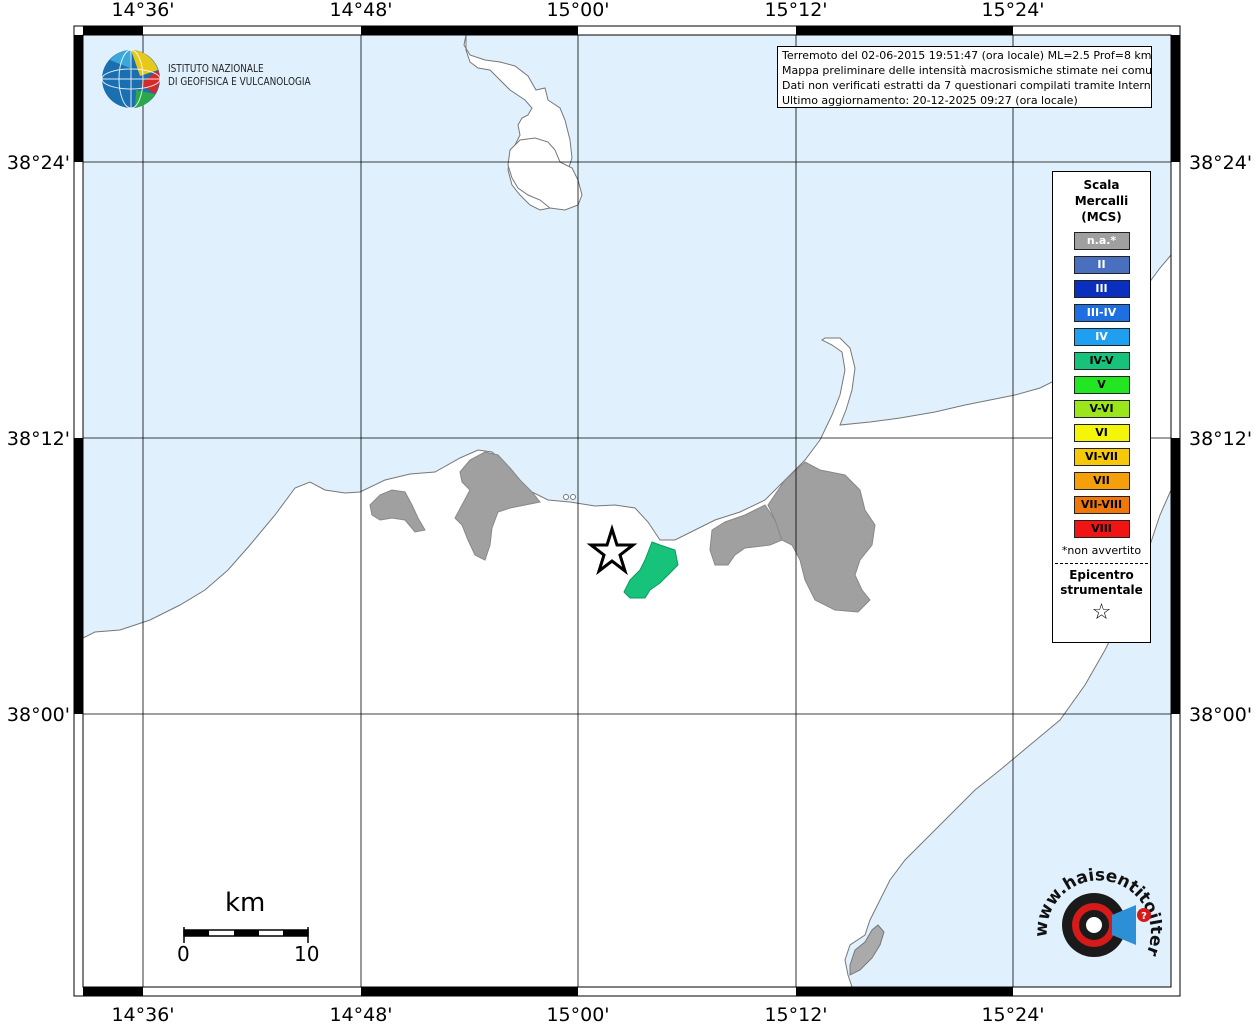 This screenshot has height=1024, width=1254. Describe the element at coordinates (1101, 433) in the screenshot. I see `legend-item: VI` at that location.